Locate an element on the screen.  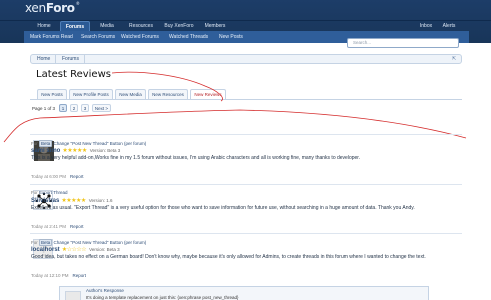
review-date: Today at 6:00 PM is located at coordinates (48, 176).